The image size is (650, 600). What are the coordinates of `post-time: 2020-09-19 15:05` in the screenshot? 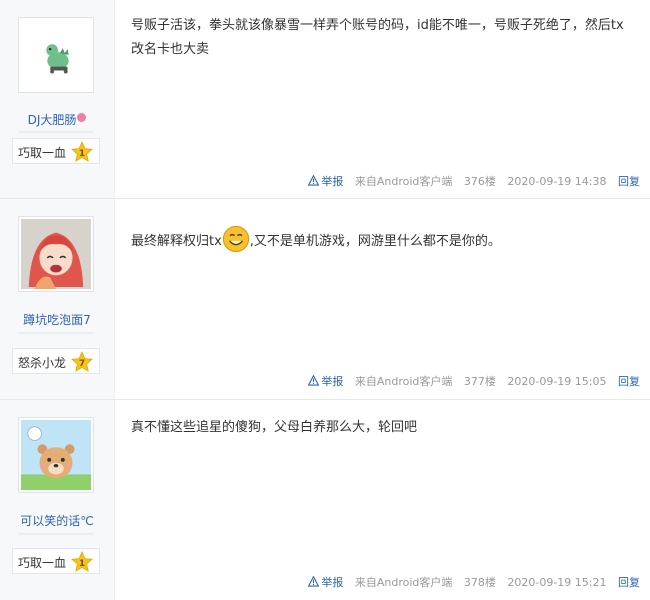 It's located at (557, 381).